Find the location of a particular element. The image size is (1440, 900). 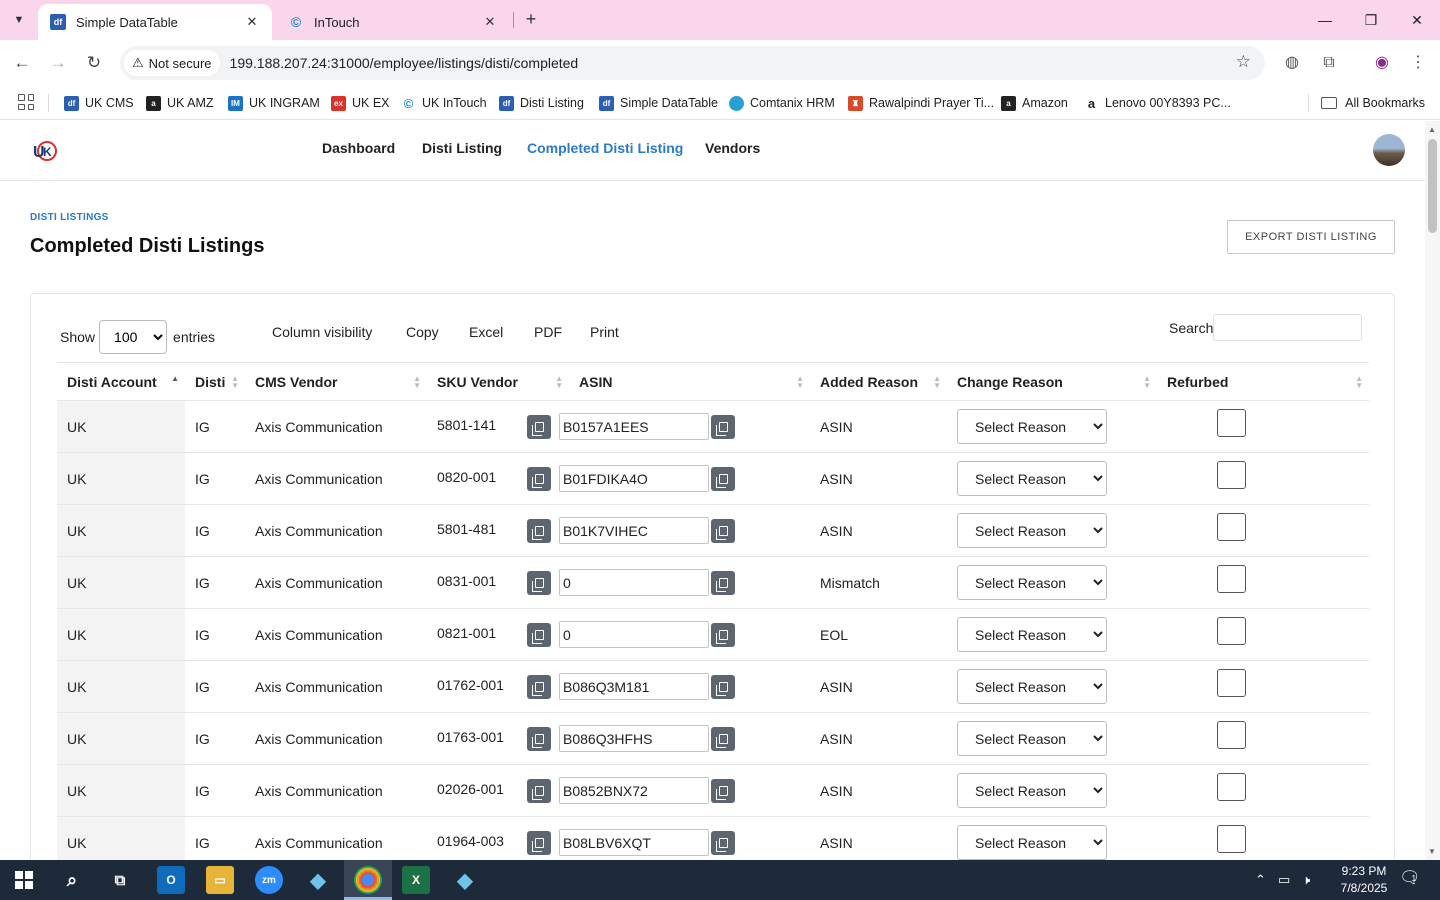

col-refurbed: Refurbed ▲ ▼ is located at coordinates (1263, 381).